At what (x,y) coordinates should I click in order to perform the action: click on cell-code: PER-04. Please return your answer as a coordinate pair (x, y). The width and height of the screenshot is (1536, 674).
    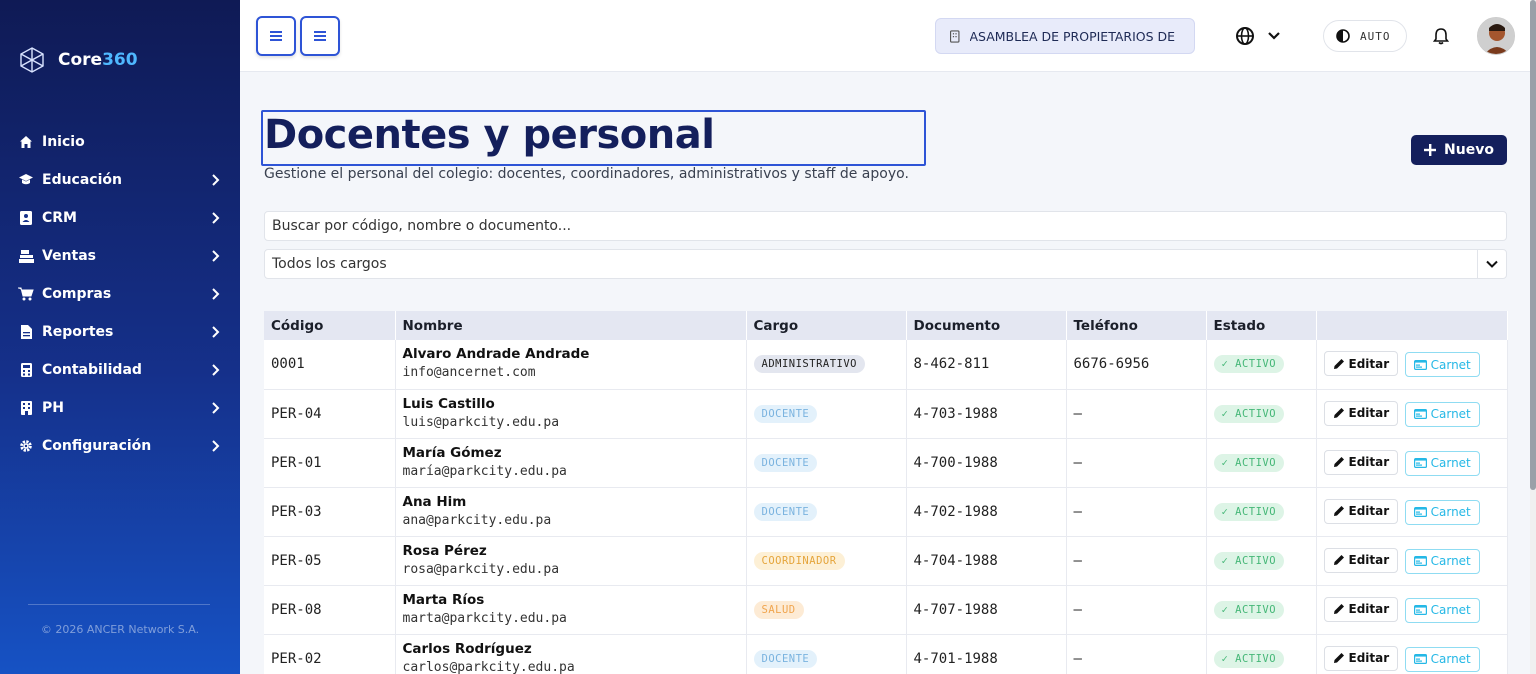
    Looking at the image, I should click on (330, 414).